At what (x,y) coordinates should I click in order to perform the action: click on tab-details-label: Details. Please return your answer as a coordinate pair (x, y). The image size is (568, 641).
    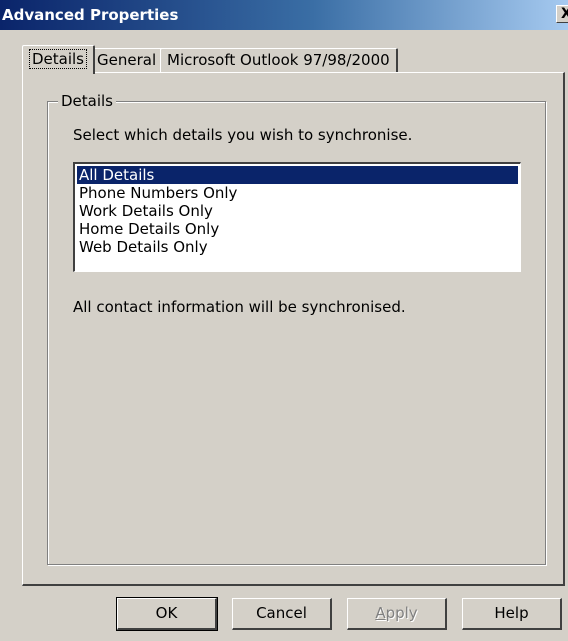
    Looking at the image, I should click on (58, 59).